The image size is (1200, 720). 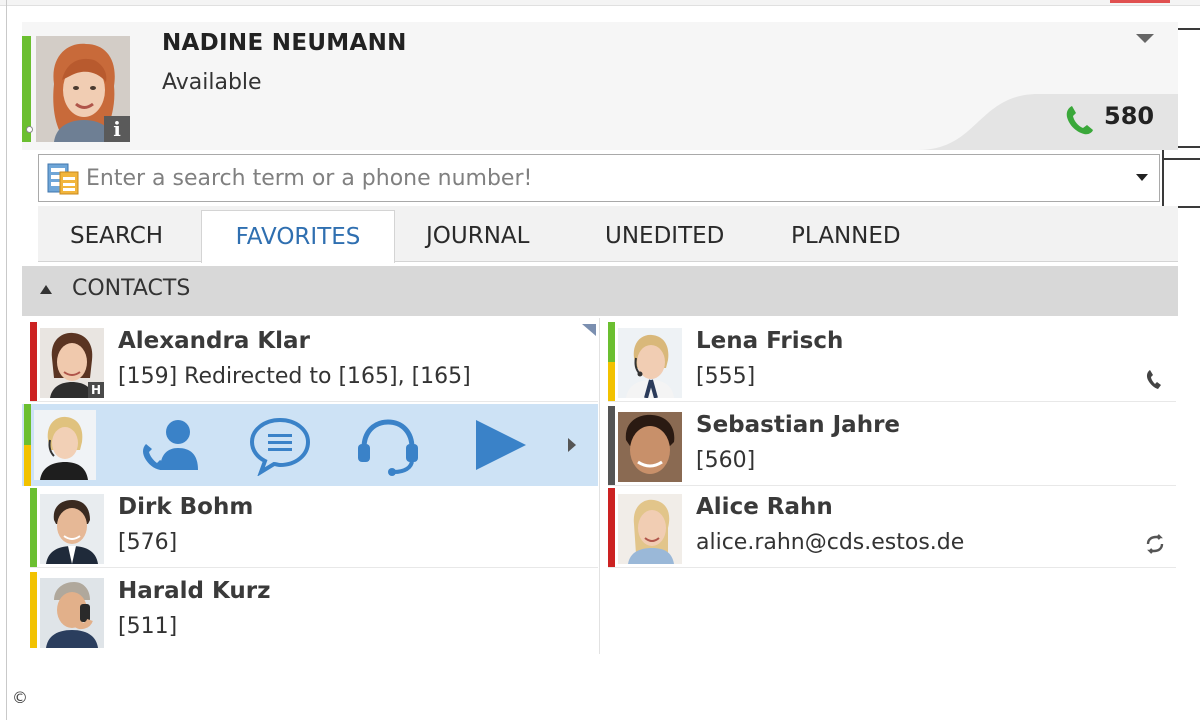 What do you see at coordinates (170, 445) in the screenshot?
I see `call-contact-icon` at bounding box center [170, 445].